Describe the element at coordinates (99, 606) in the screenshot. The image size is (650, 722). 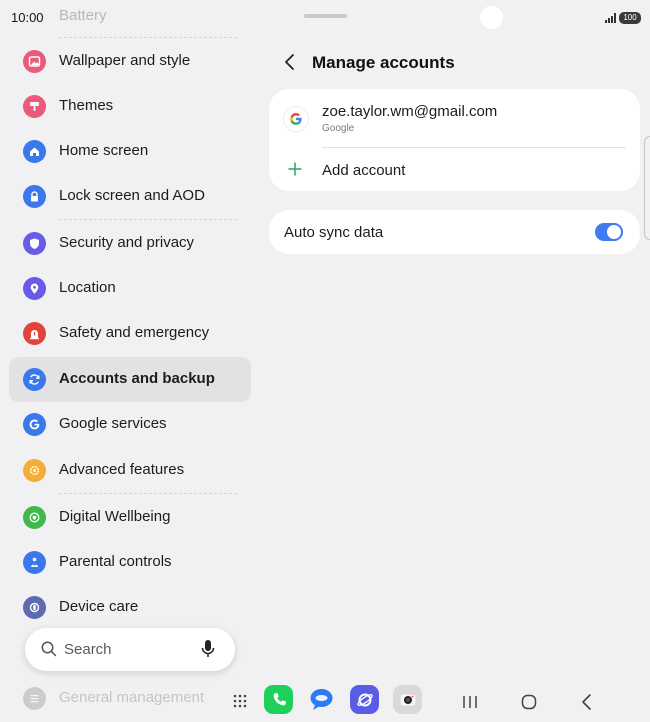
I see `sidebar-item-label: Device care` at that location.